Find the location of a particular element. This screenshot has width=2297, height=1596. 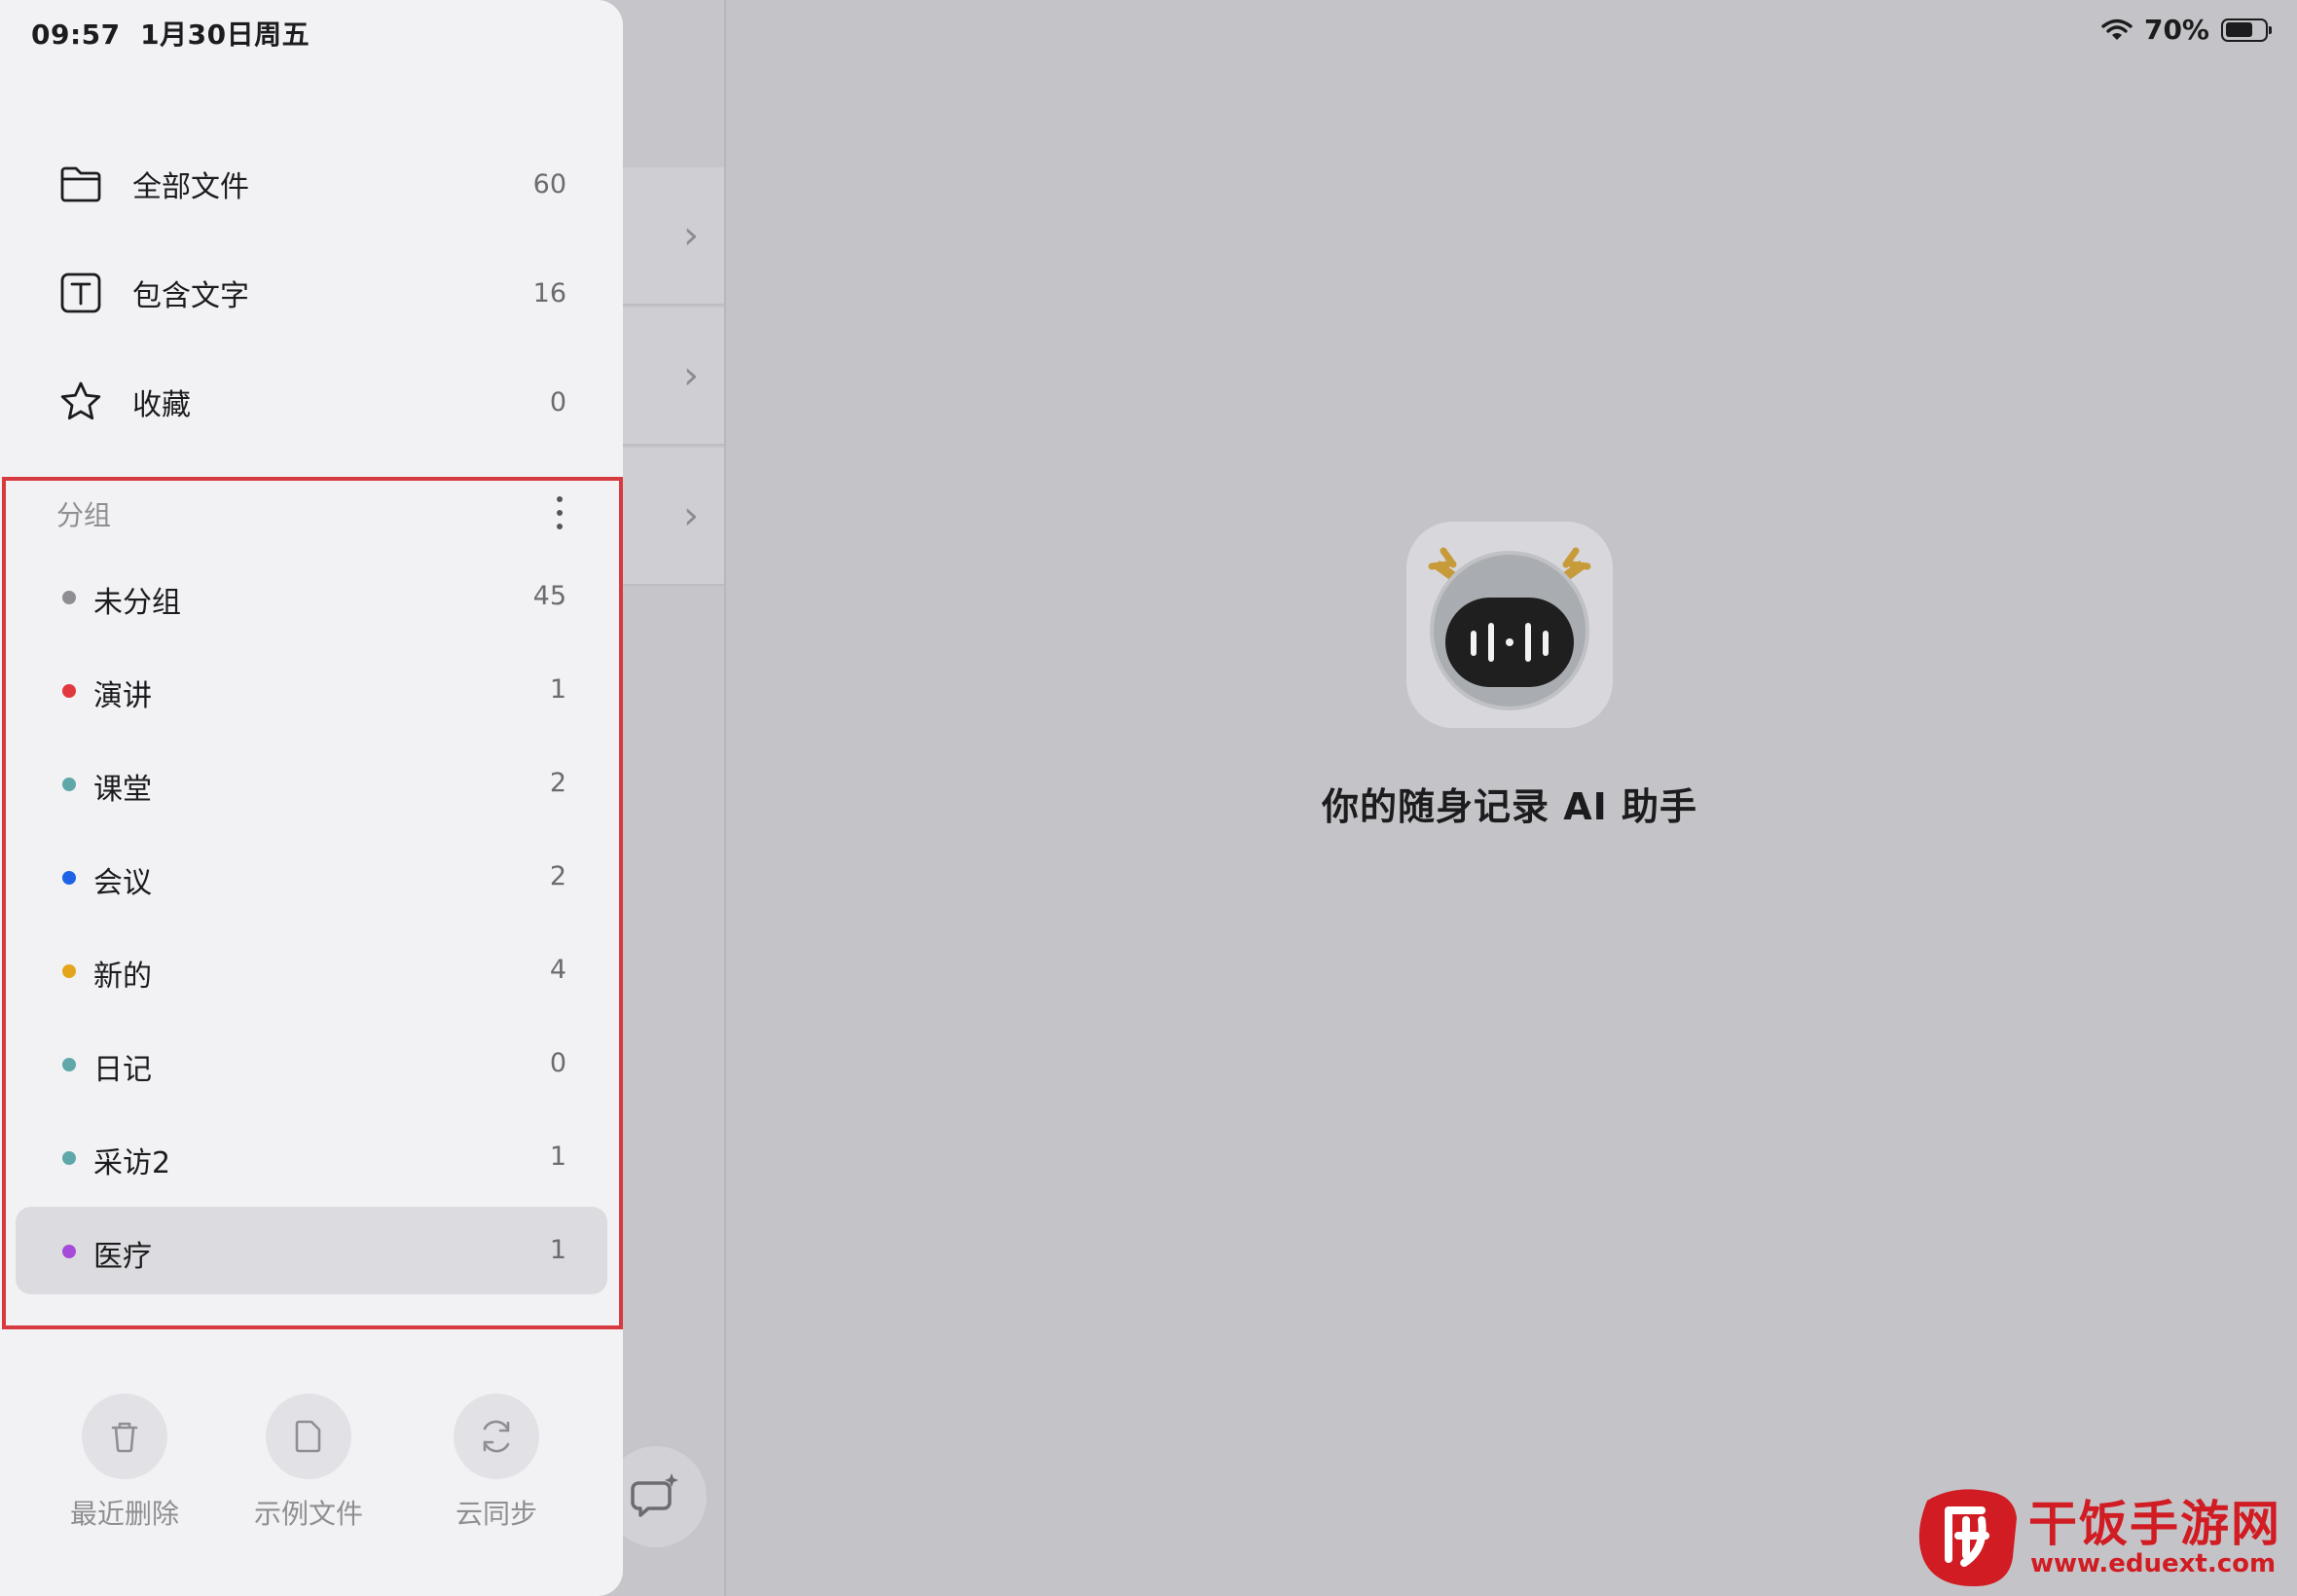

watermark-url: www.eduext.com is located at coordinates (2153, 1563).